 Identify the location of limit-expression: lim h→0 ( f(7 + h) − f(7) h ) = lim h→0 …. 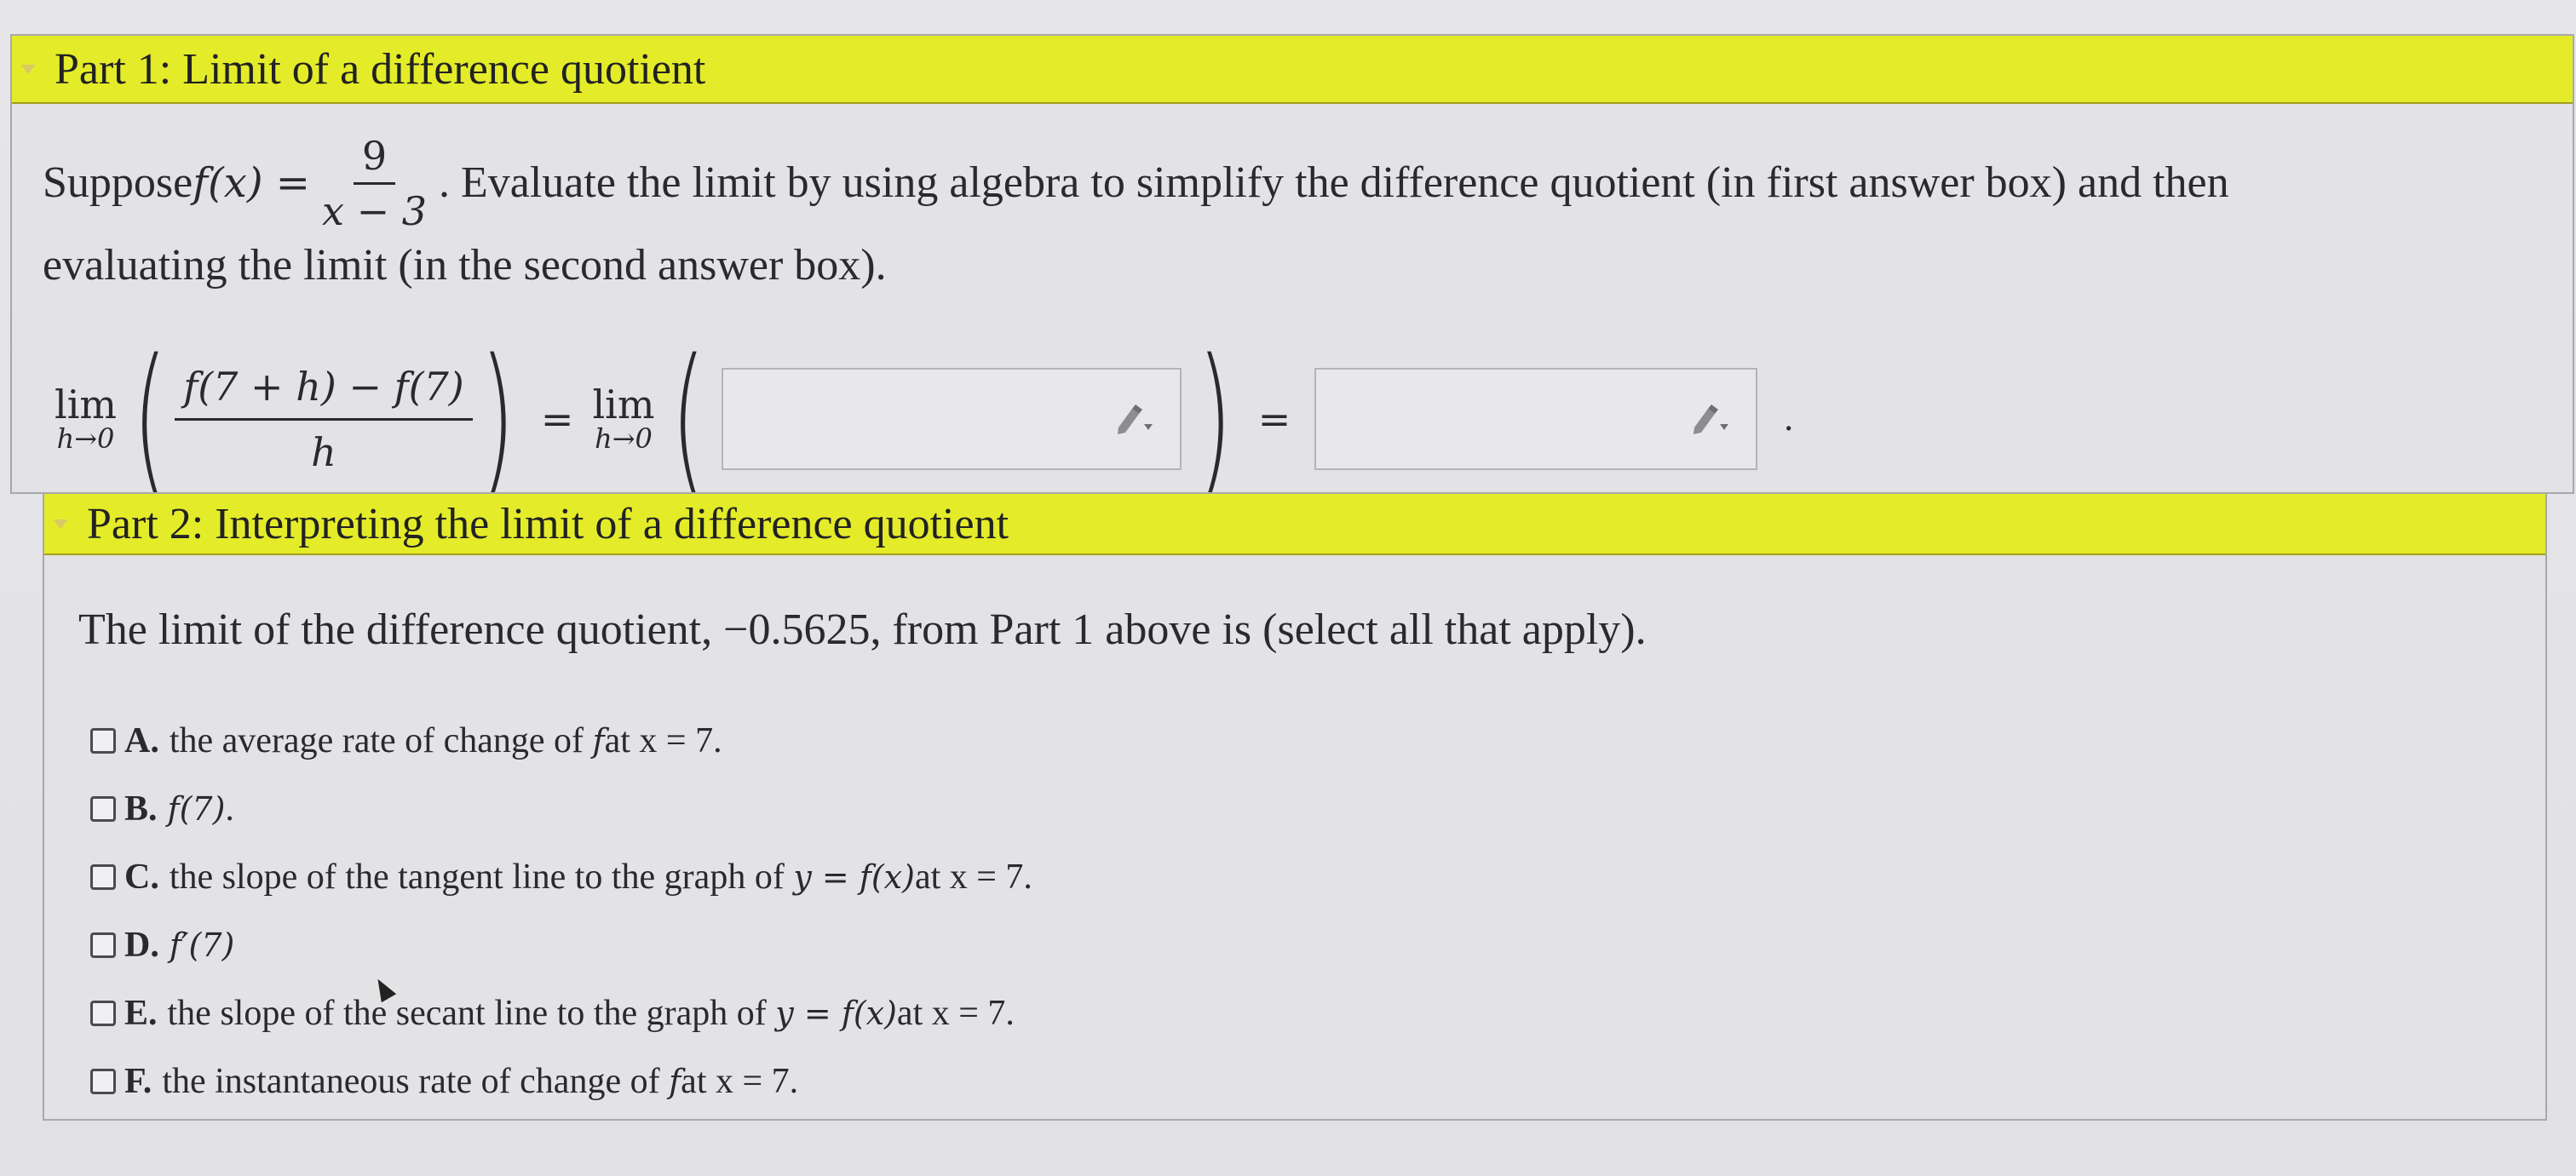
(1205, 419).